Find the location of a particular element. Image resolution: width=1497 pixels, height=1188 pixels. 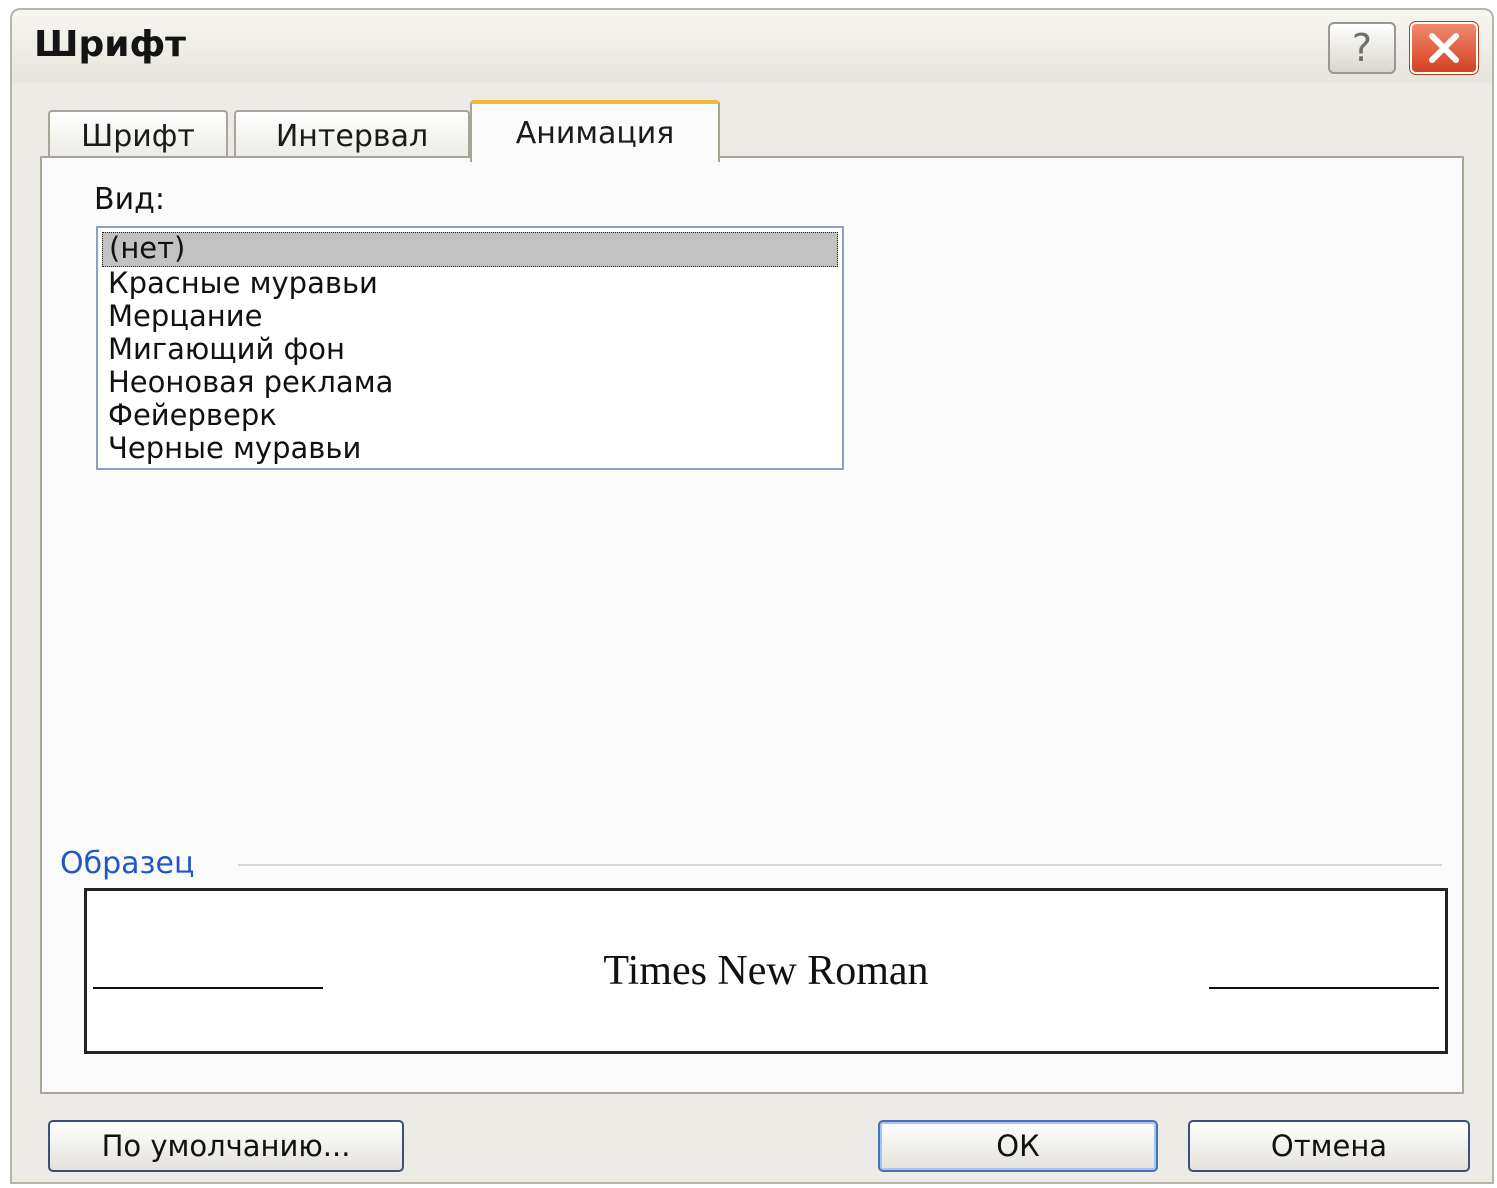

tab-font-label: Шрифт is located at coordinates (138, 136).